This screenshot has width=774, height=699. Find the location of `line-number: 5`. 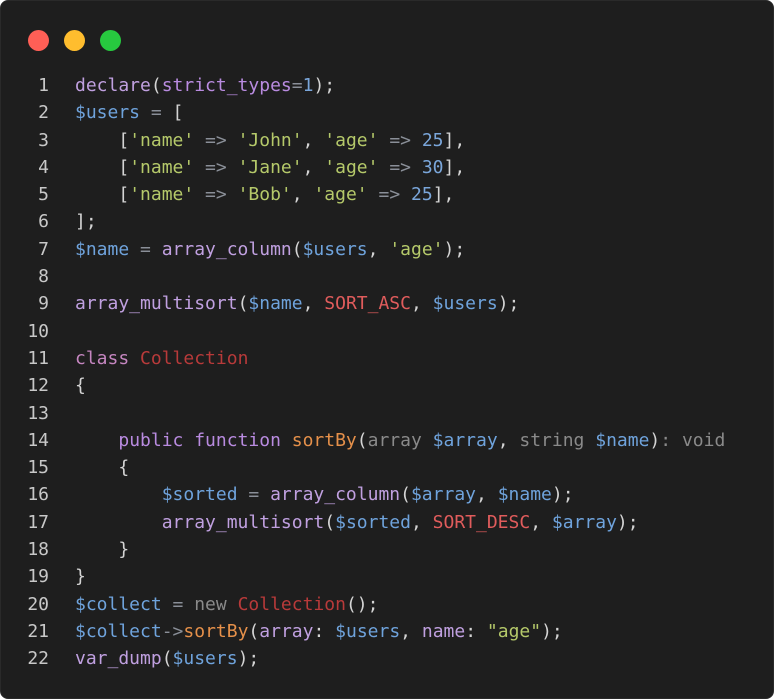

line-number: 5 is located at coordinates (43, 195).